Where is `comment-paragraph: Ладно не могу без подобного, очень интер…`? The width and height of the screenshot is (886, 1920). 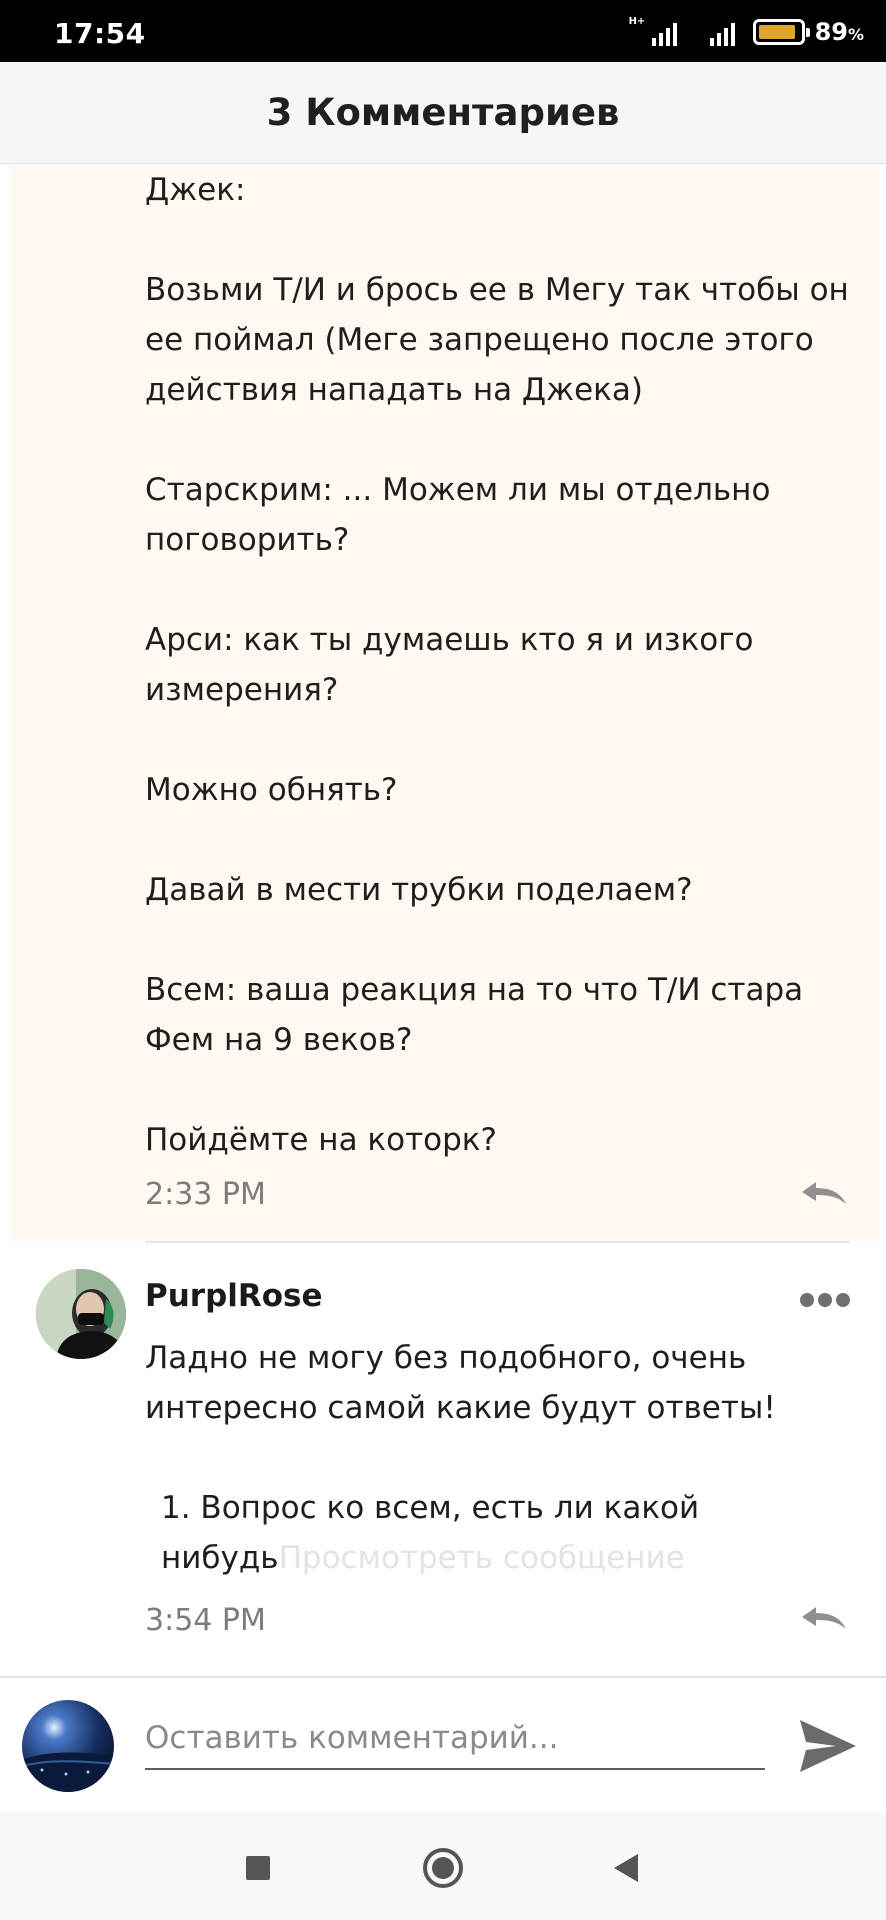
comment-paragraph: Ладно не могу без подобного, очень интер… is located at coordinates (460, 1383).